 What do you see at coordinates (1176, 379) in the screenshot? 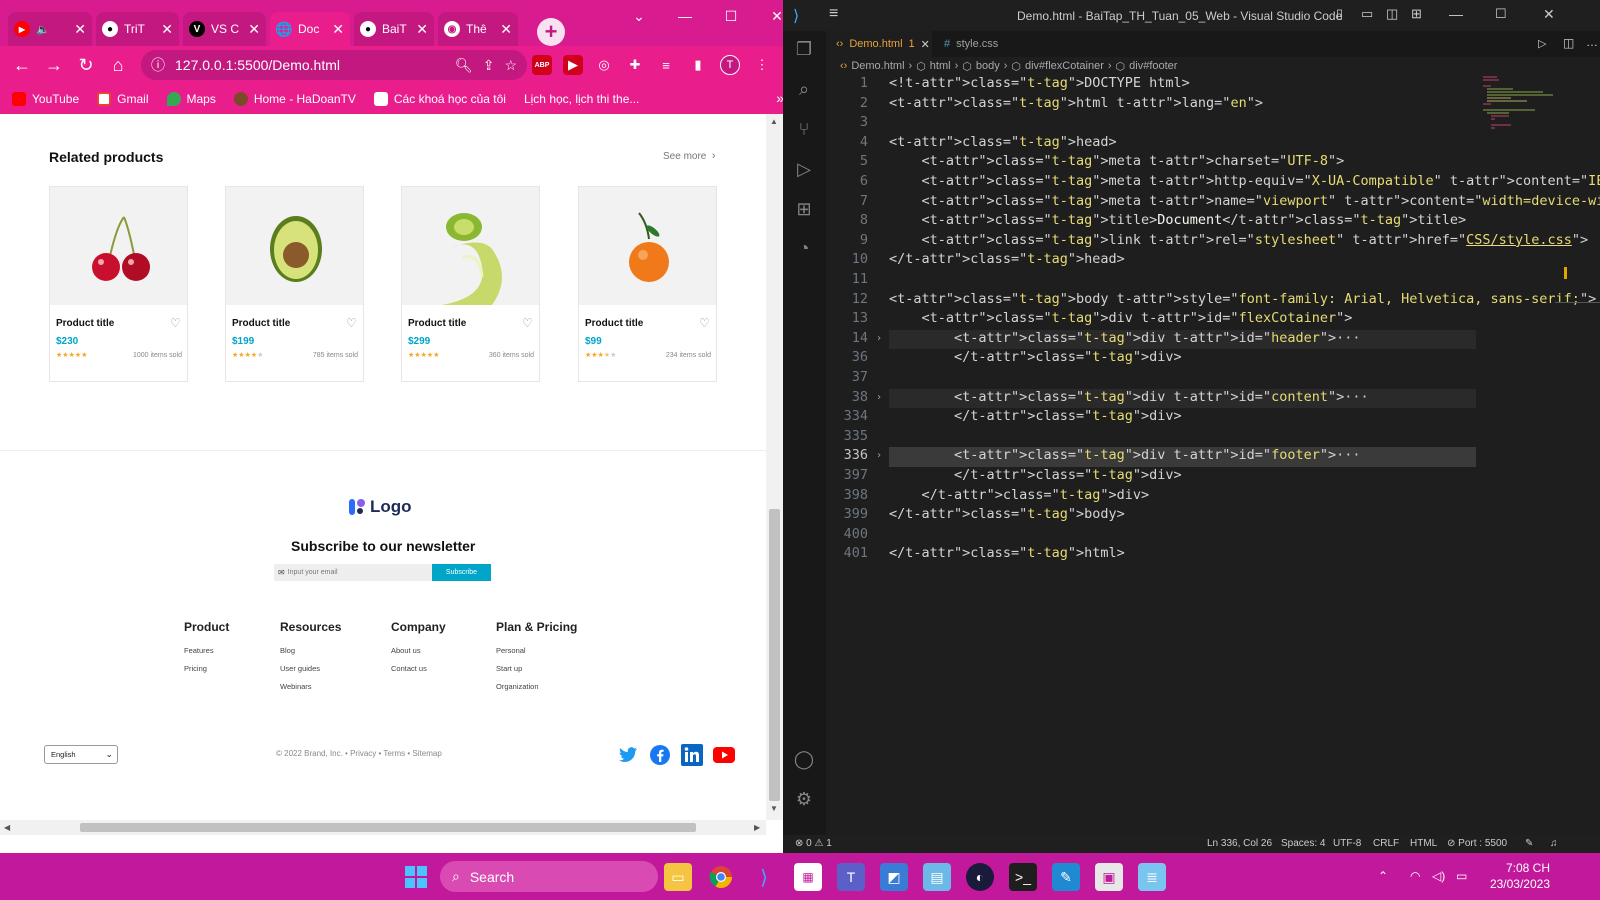
I see `code-line: 37` at bounding box center [1176, 379].